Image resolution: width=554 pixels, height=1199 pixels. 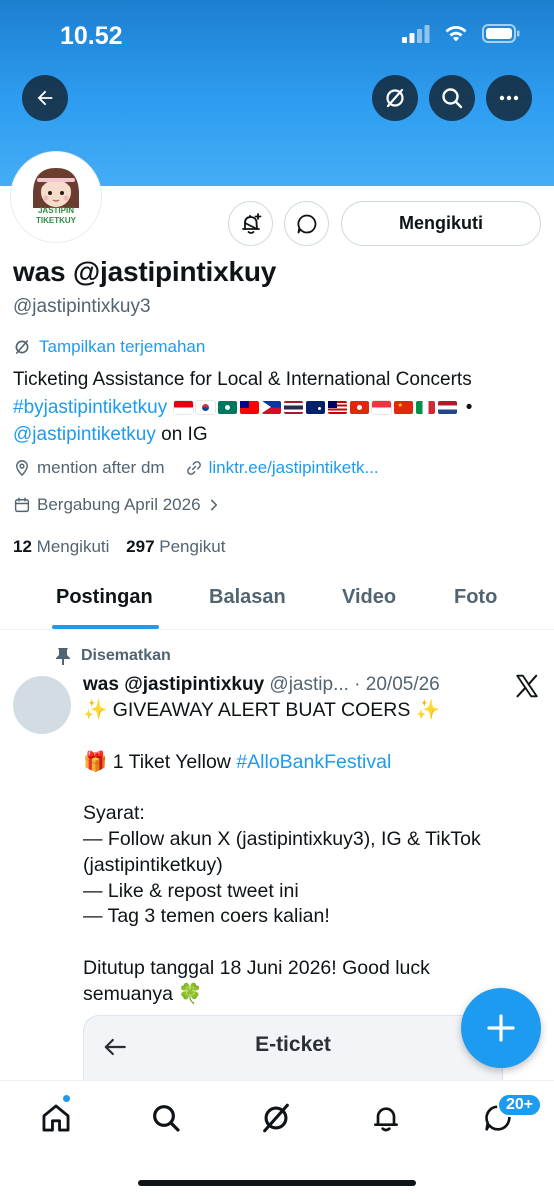 I want to click on avatar: JASTIPIN TIKETKUY, so click(x=56, y=197).